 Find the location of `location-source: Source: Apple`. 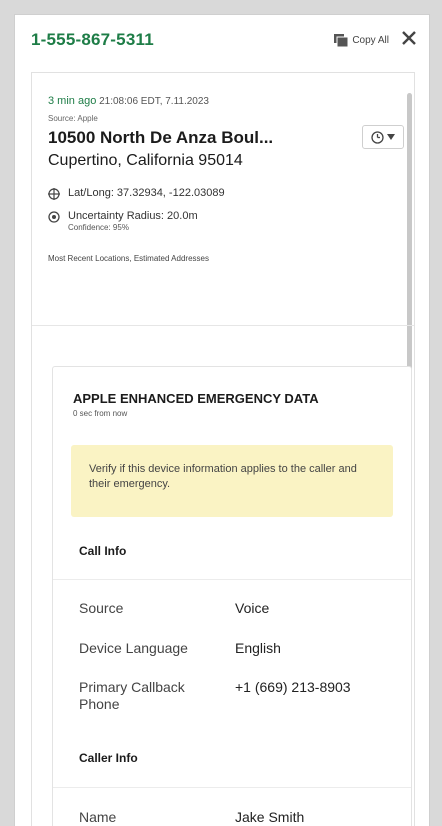

location-source: Source: Apple is located at coordinates (73, 118).